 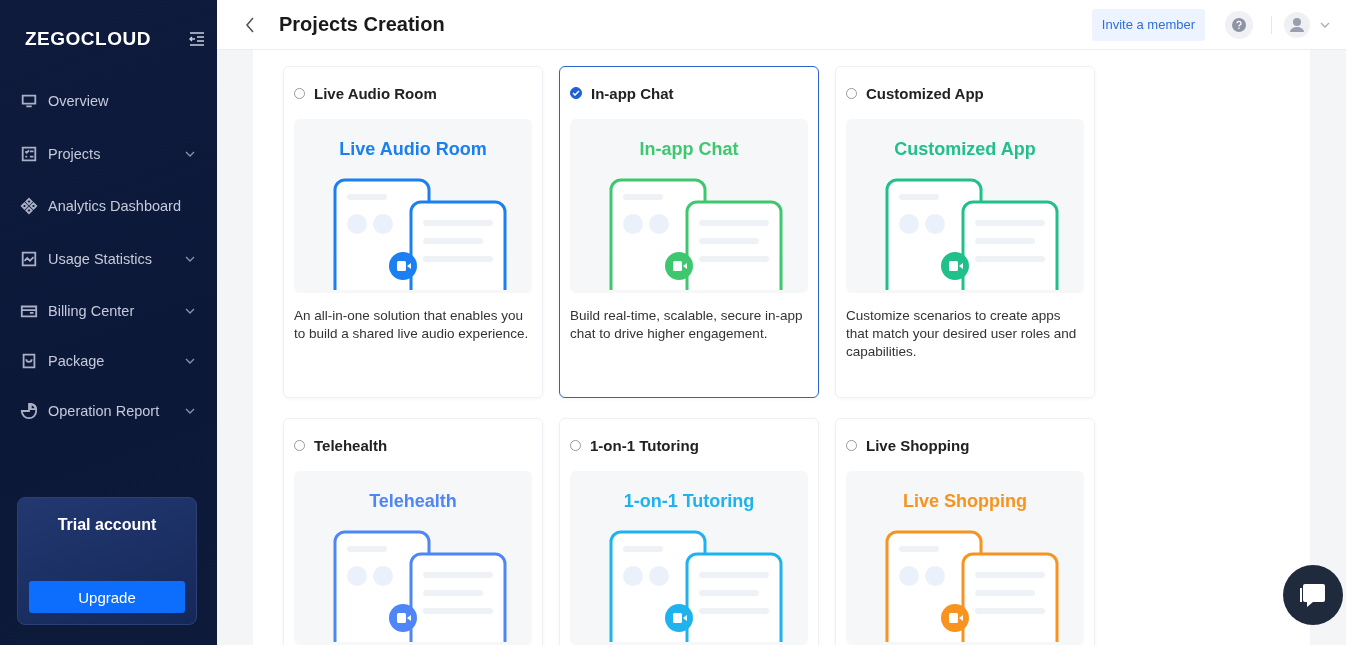 I want to click on nav-item: Analytics Dashboard, so click(x=108, y=206).